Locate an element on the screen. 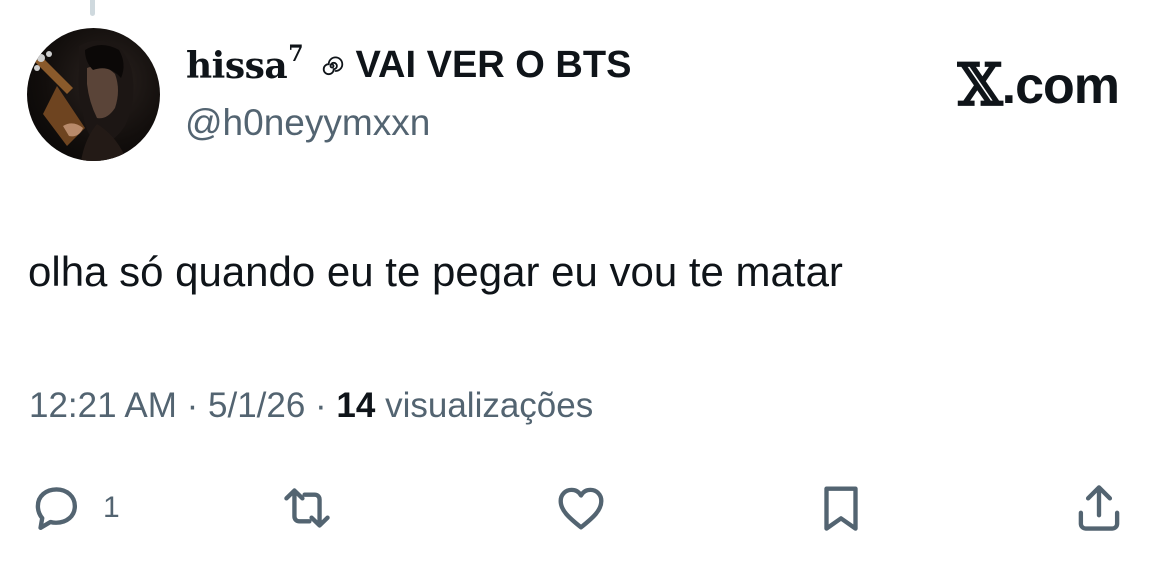 Image resolution: width=1169 pixels, height=563 pixels. spiral-icon is located at coordinates (332, 66).